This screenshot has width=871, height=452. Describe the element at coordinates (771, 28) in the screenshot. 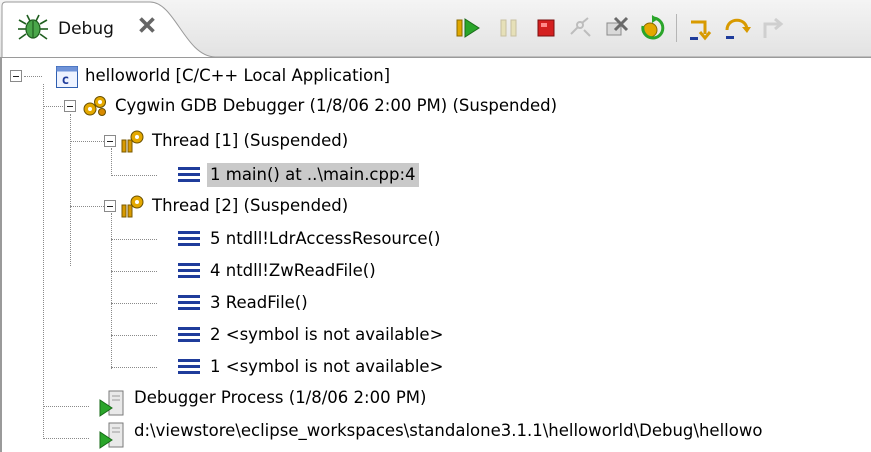

I see `step-return-icon` at that location.